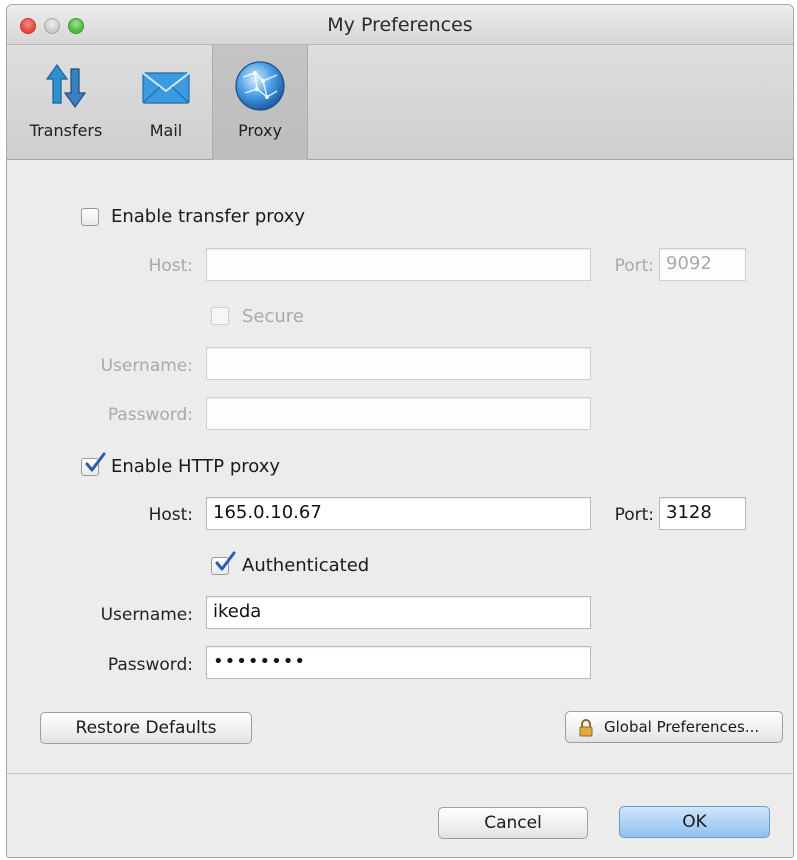 Image resolution: width=797 pixels, height=860 pixels. Describe the element at coordinates (702, 264) in the screenshot. I see `transfer-port-field: 9092` at that location.